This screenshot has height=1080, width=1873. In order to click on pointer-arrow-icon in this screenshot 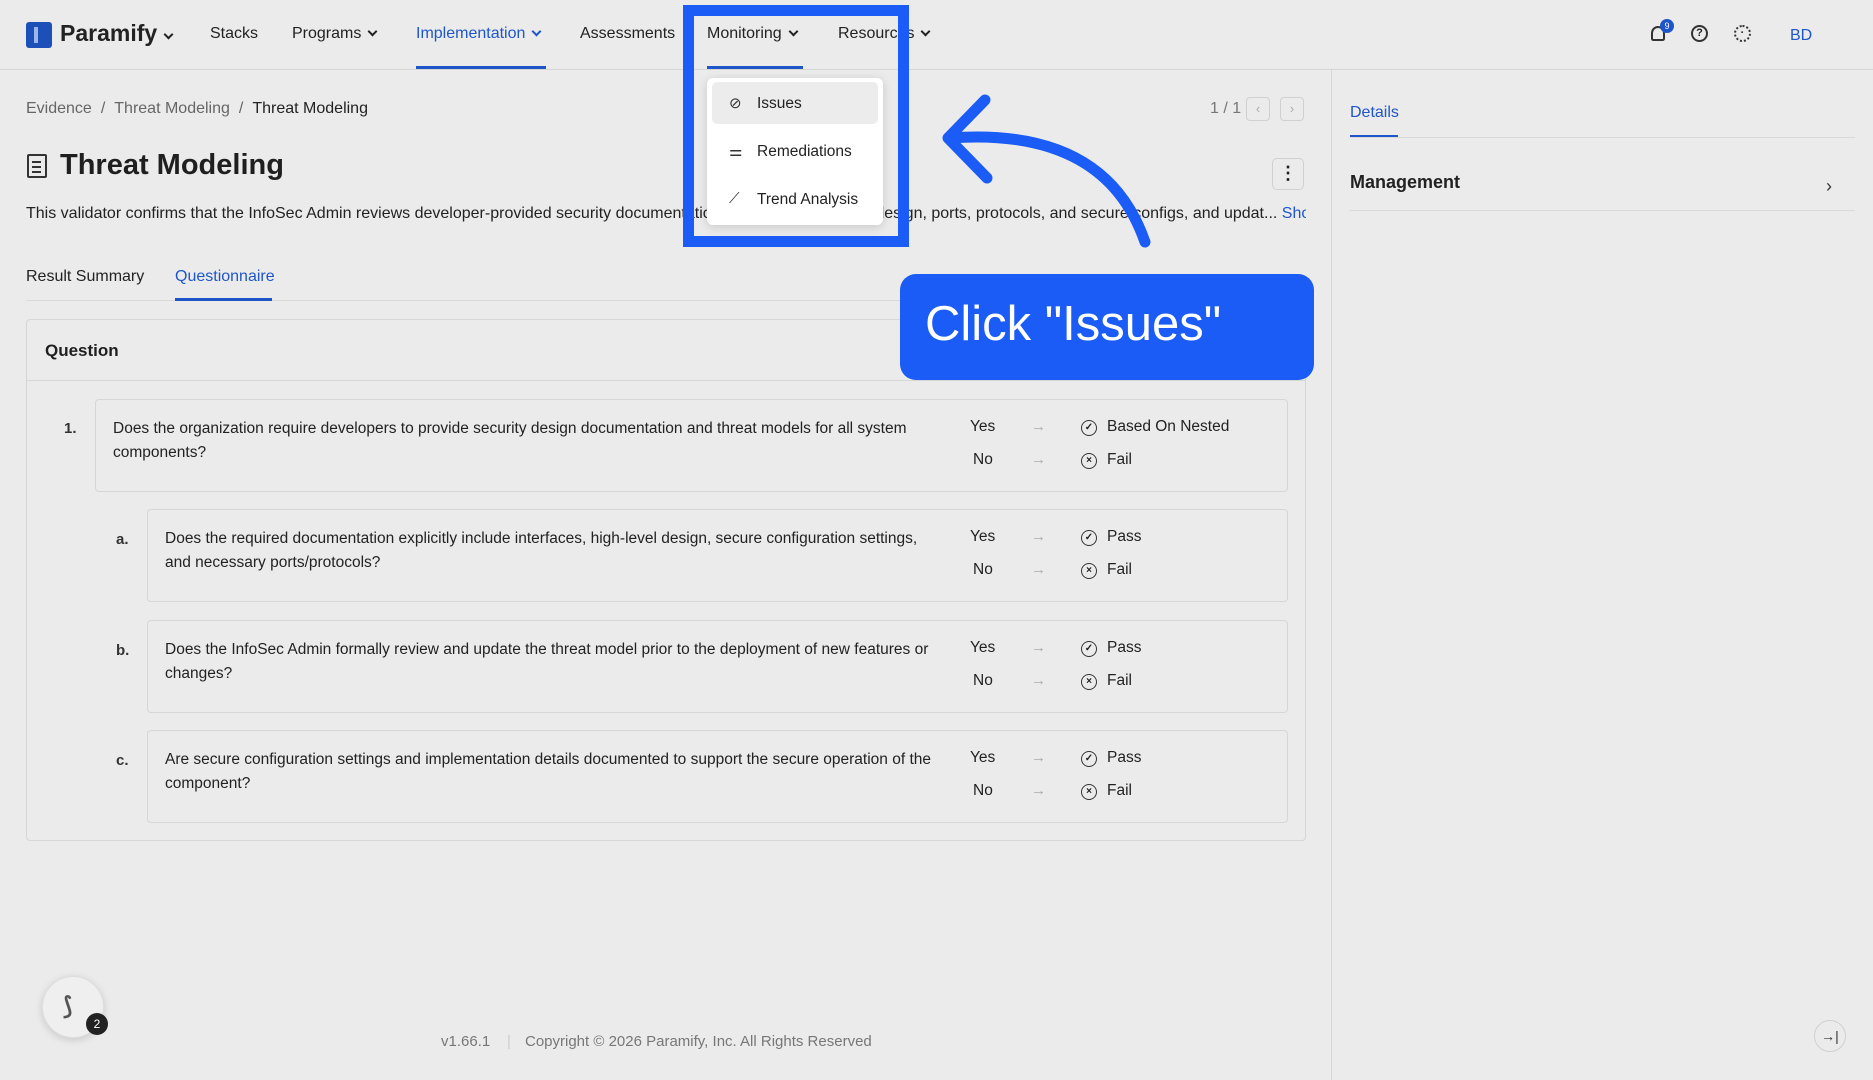, I will do `click(1046, 171)`.